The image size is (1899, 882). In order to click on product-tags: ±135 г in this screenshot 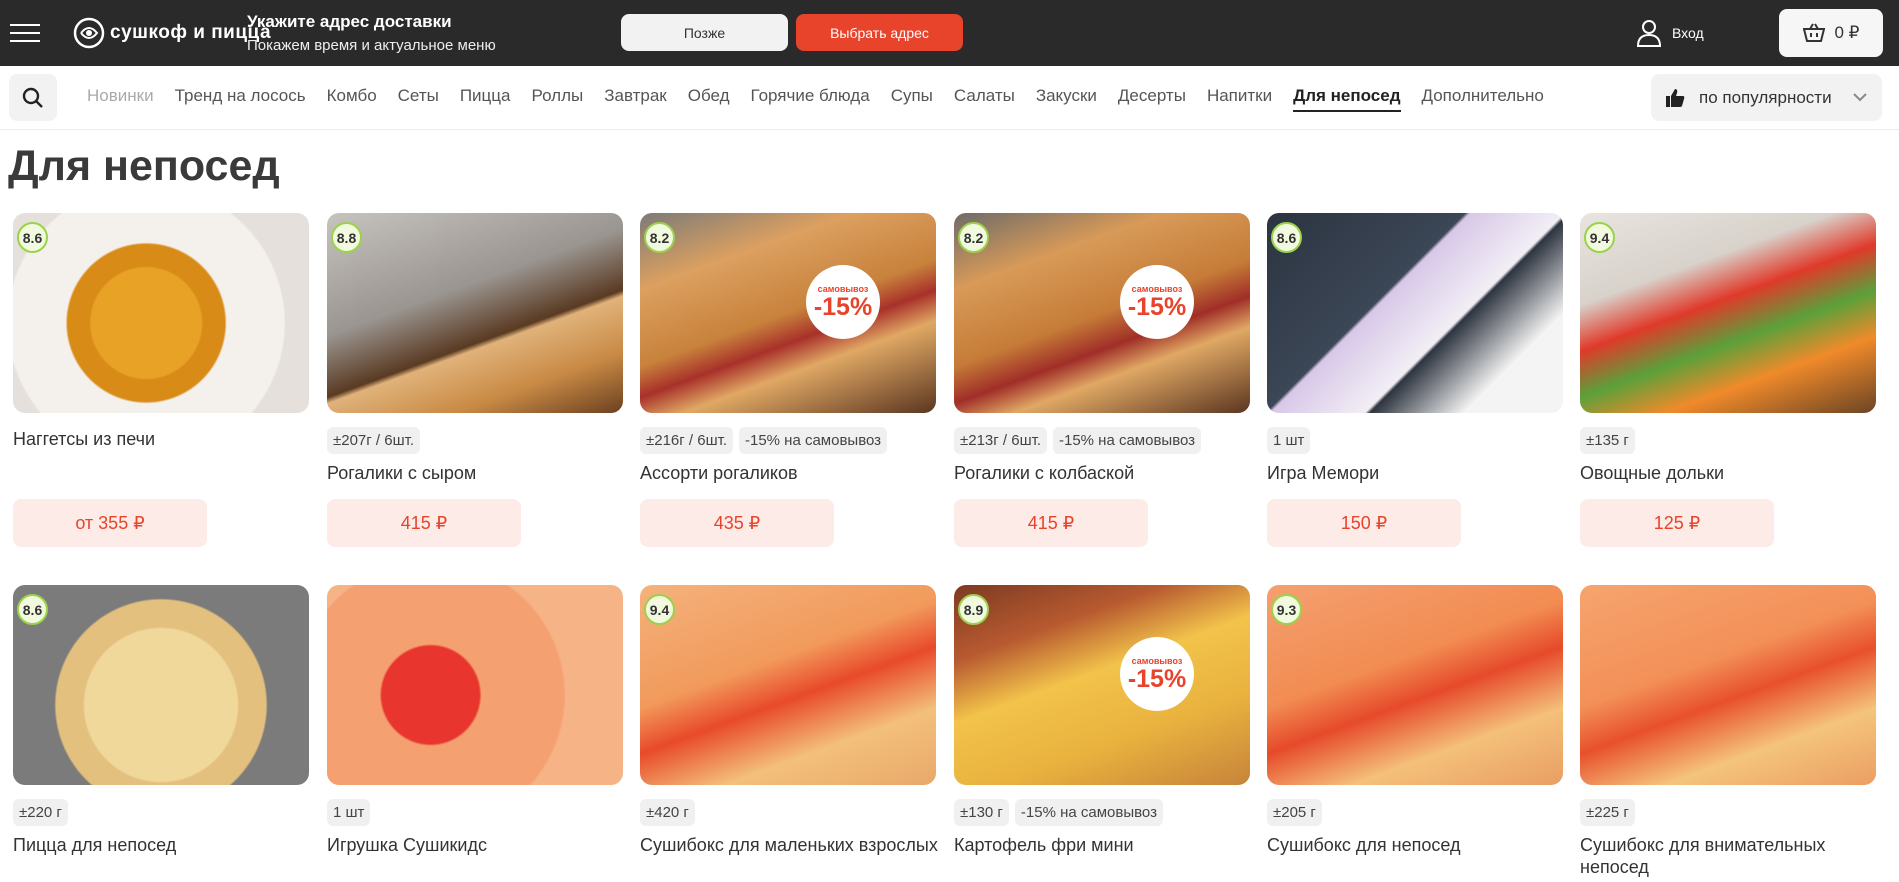, I will do `click(1607, 440)`.